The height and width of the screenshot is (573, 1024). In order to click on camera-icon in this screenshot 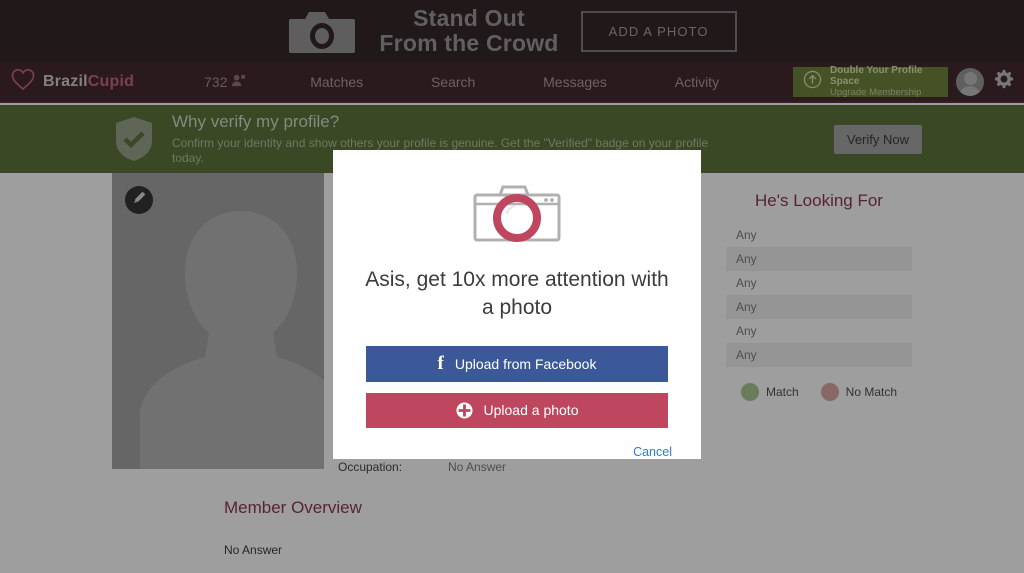, I will do `click(517, 215)`.